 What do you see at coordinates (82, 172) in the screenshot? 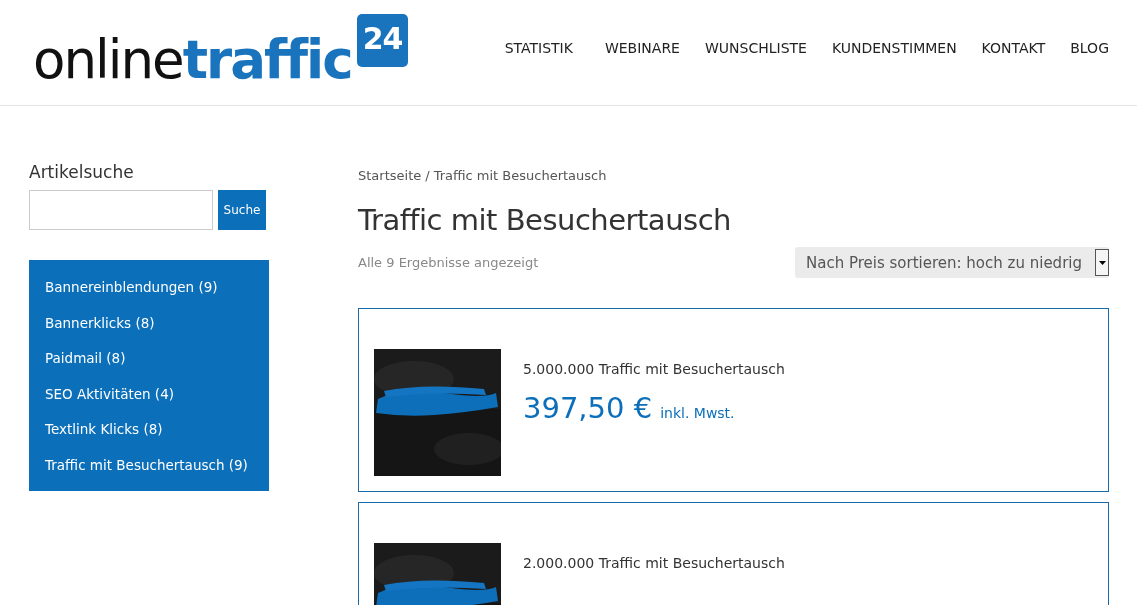
I see `search-heading: Artikelsuche` at bounding box center [82, 172].